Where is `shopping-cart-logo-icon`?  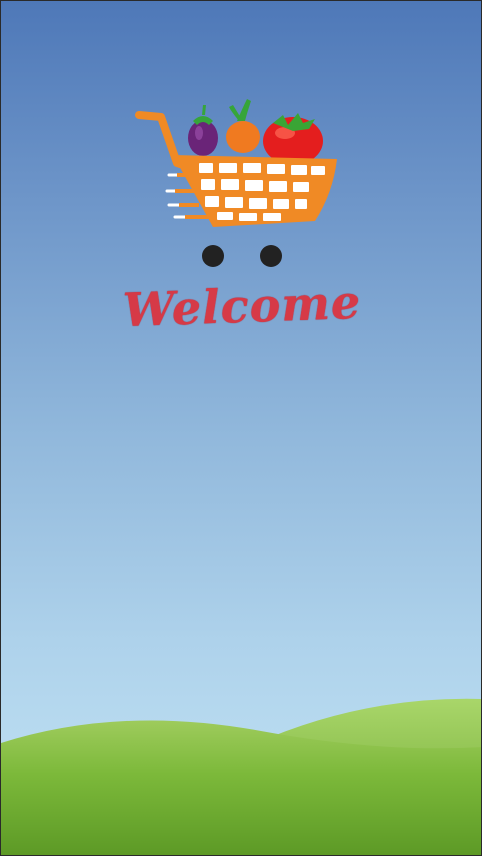
shopping-cart-logo-icon is located at coordinates (236, 183).